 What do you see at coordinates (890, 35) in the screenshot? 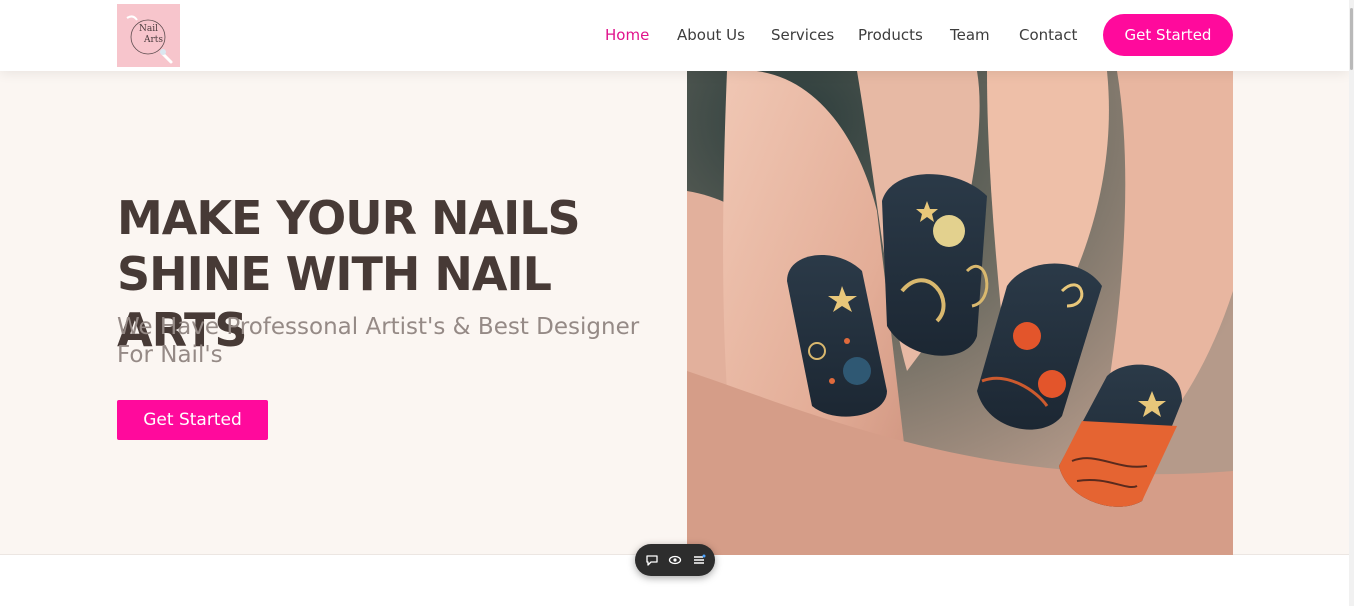
I see `nav-link-products: Products` at bounding box center [890, 35].